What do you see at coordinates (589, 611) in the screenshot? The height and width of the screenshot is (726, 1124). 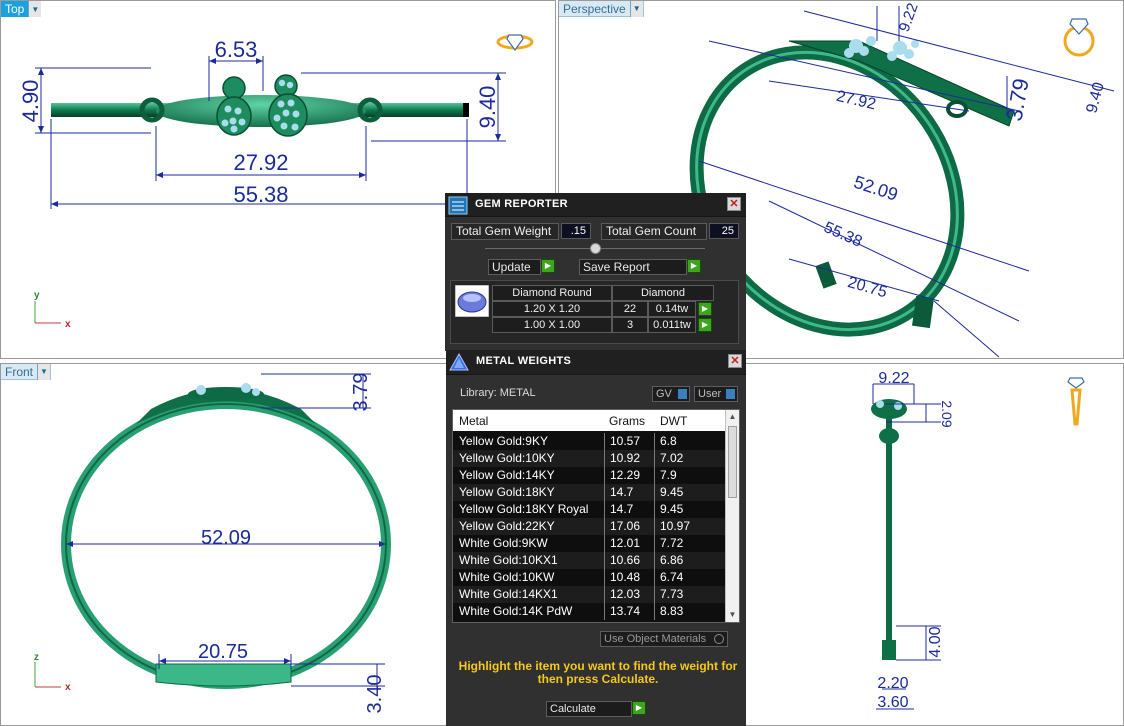 I see `table-row: White Gold:14K PdW 13.74 8.83` at bounding box center [589, 611].